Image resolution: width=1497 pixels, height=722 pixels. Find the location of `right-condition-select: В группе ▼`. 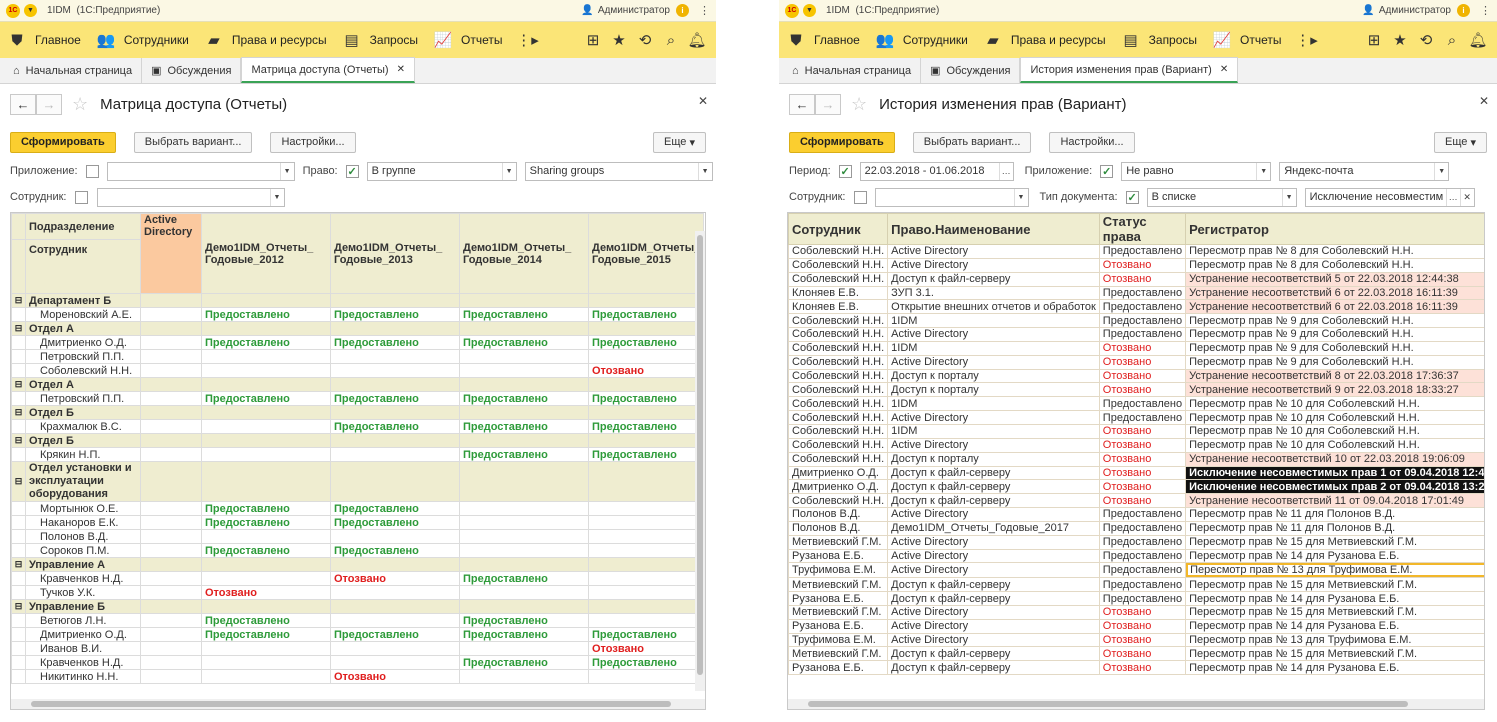

right-condition-select: В группе ▼ is located at coordinates (441, 171).